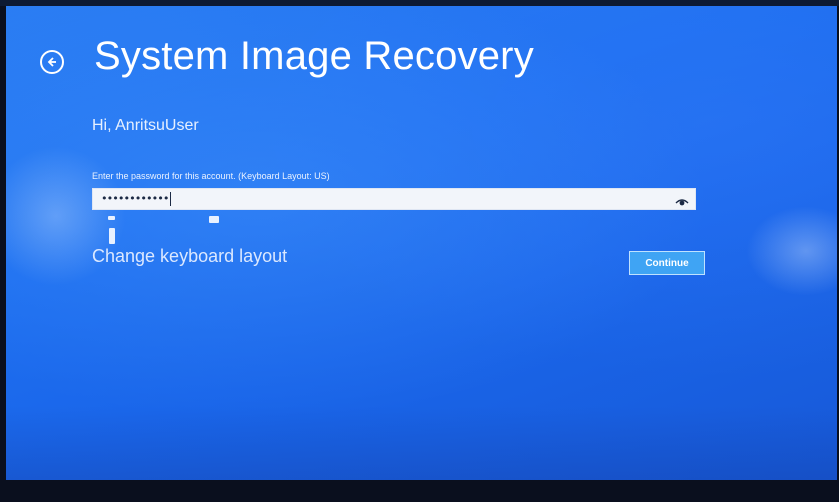  I want to click on page-title: System Image Recovery, so click(314, 56).